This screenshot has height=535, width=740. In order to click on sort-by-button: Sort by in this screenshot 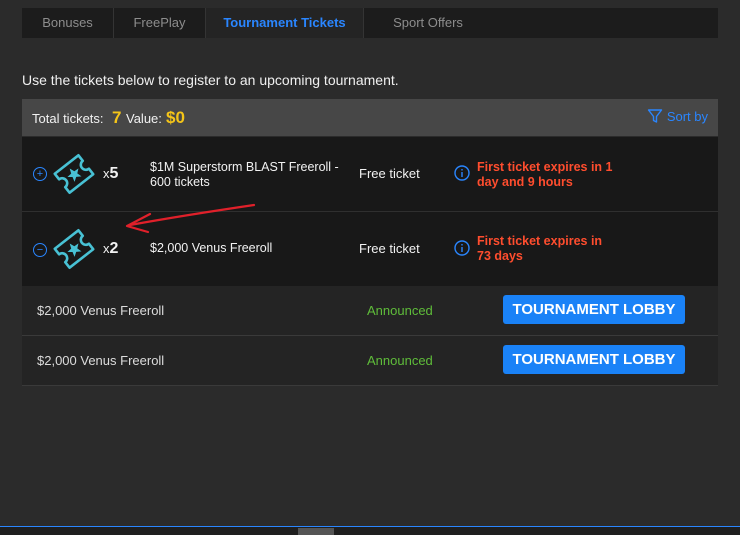, I will do `click(677, 116)`.